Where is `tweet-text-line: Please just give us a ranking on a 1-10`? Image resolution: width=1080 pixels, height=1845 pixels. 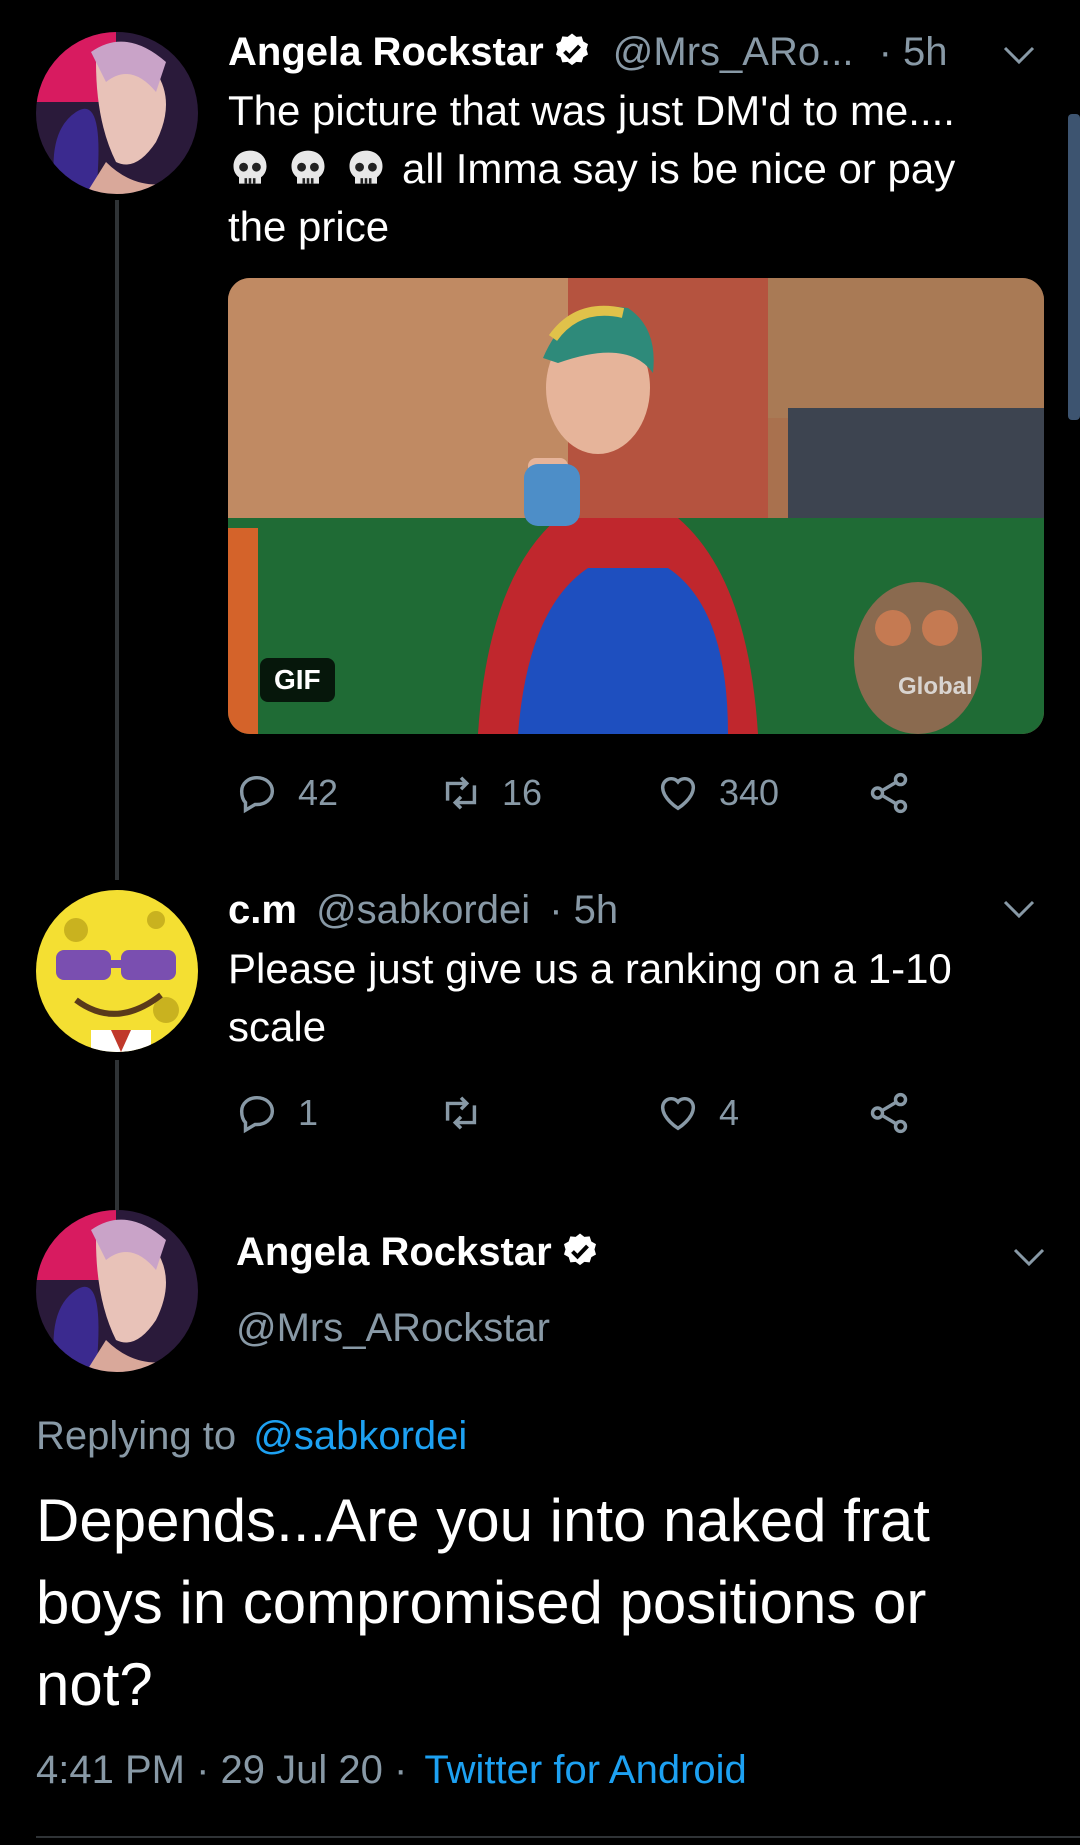 tweet-text-line: Please just give us a ranking on a 1-10 is located at coordinates (590, 968).